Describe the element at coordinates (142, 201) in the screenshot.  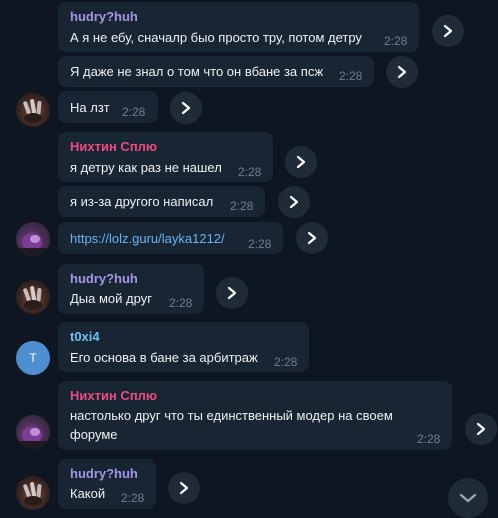
I see `message-text: я из-за другого написал` at that location.